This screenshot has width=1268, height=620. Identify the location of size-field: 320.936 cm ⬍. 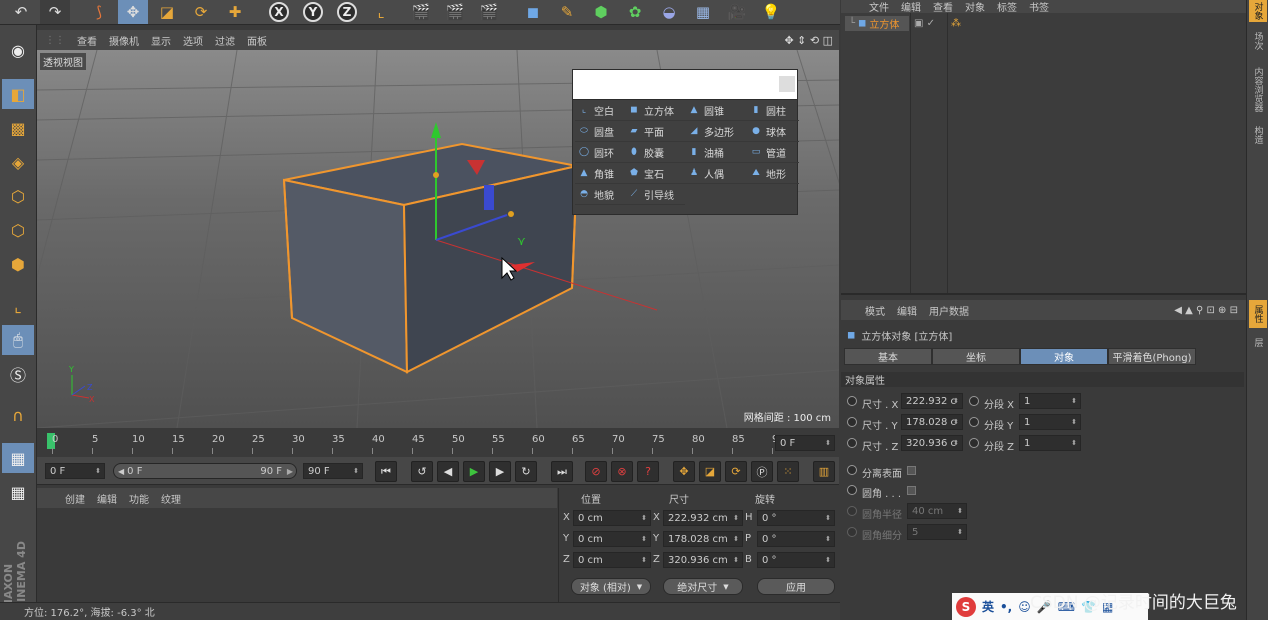
(703, 560).